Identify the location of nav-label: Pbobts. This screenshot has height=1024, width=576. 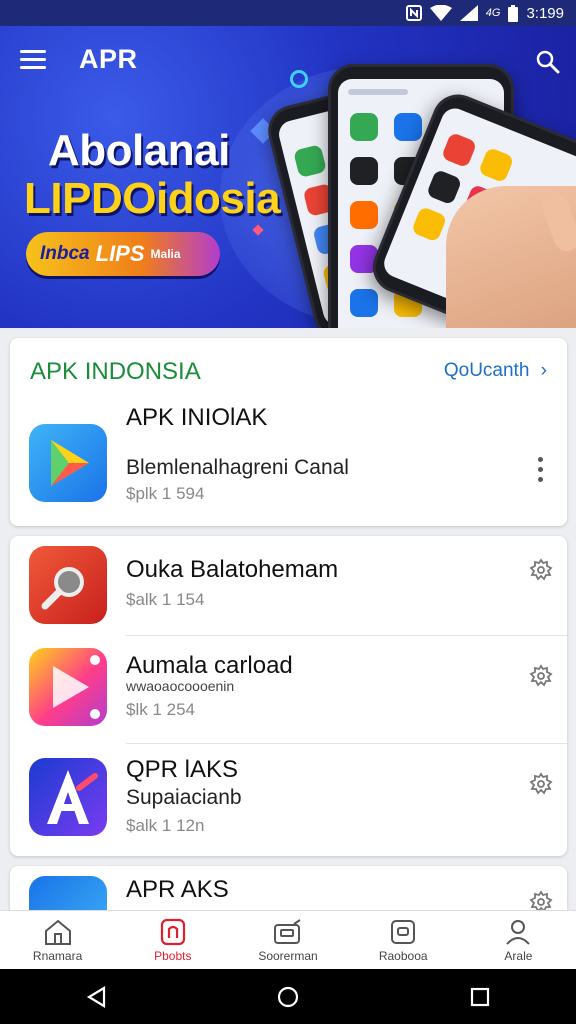
(173, 955).